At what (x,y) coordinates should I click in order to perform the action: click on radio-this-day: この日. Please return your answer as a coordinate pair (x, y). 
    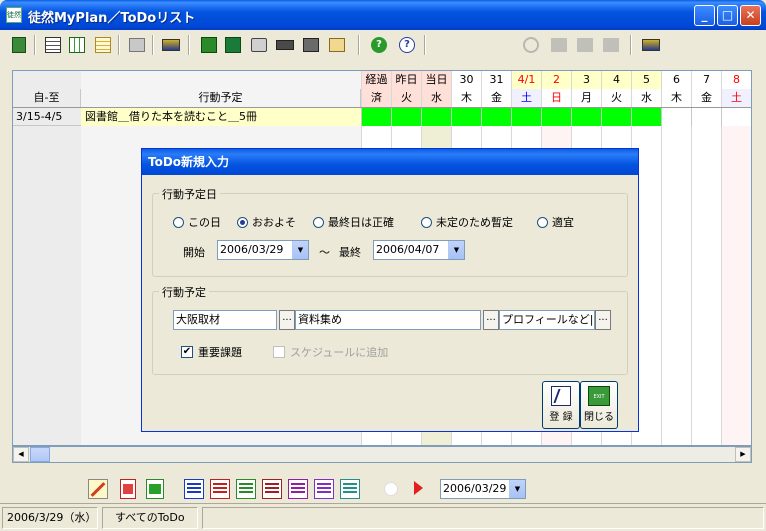
    Looking at the image, I should click on (197, 222).